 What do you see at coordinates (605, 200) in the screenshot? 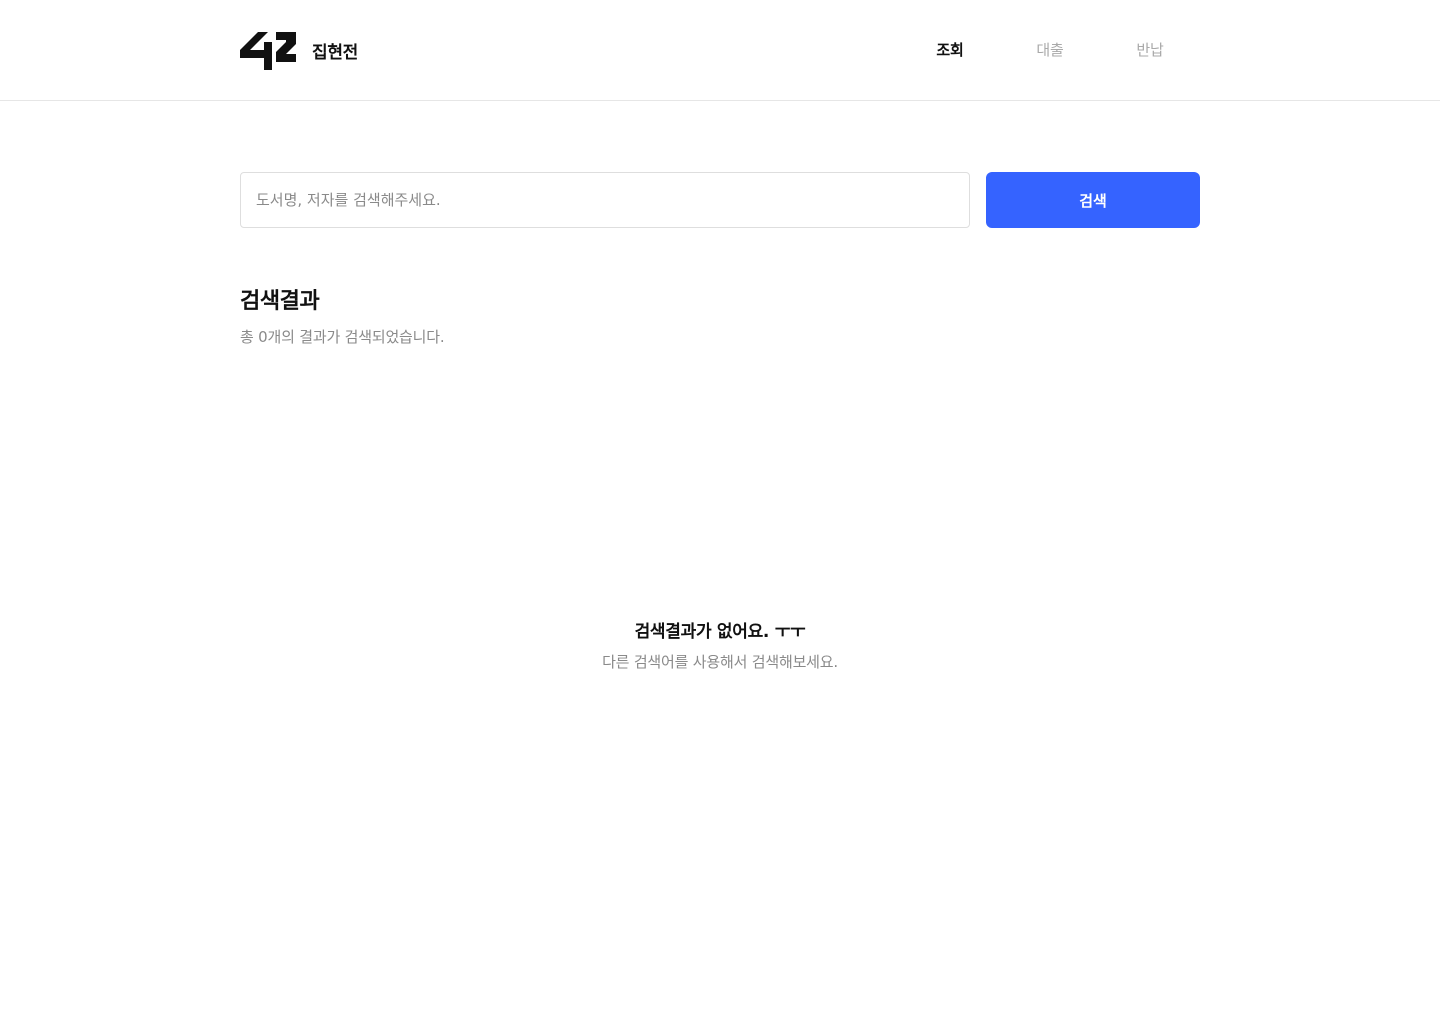
I see `search-input` at bounding box center [605, 200].